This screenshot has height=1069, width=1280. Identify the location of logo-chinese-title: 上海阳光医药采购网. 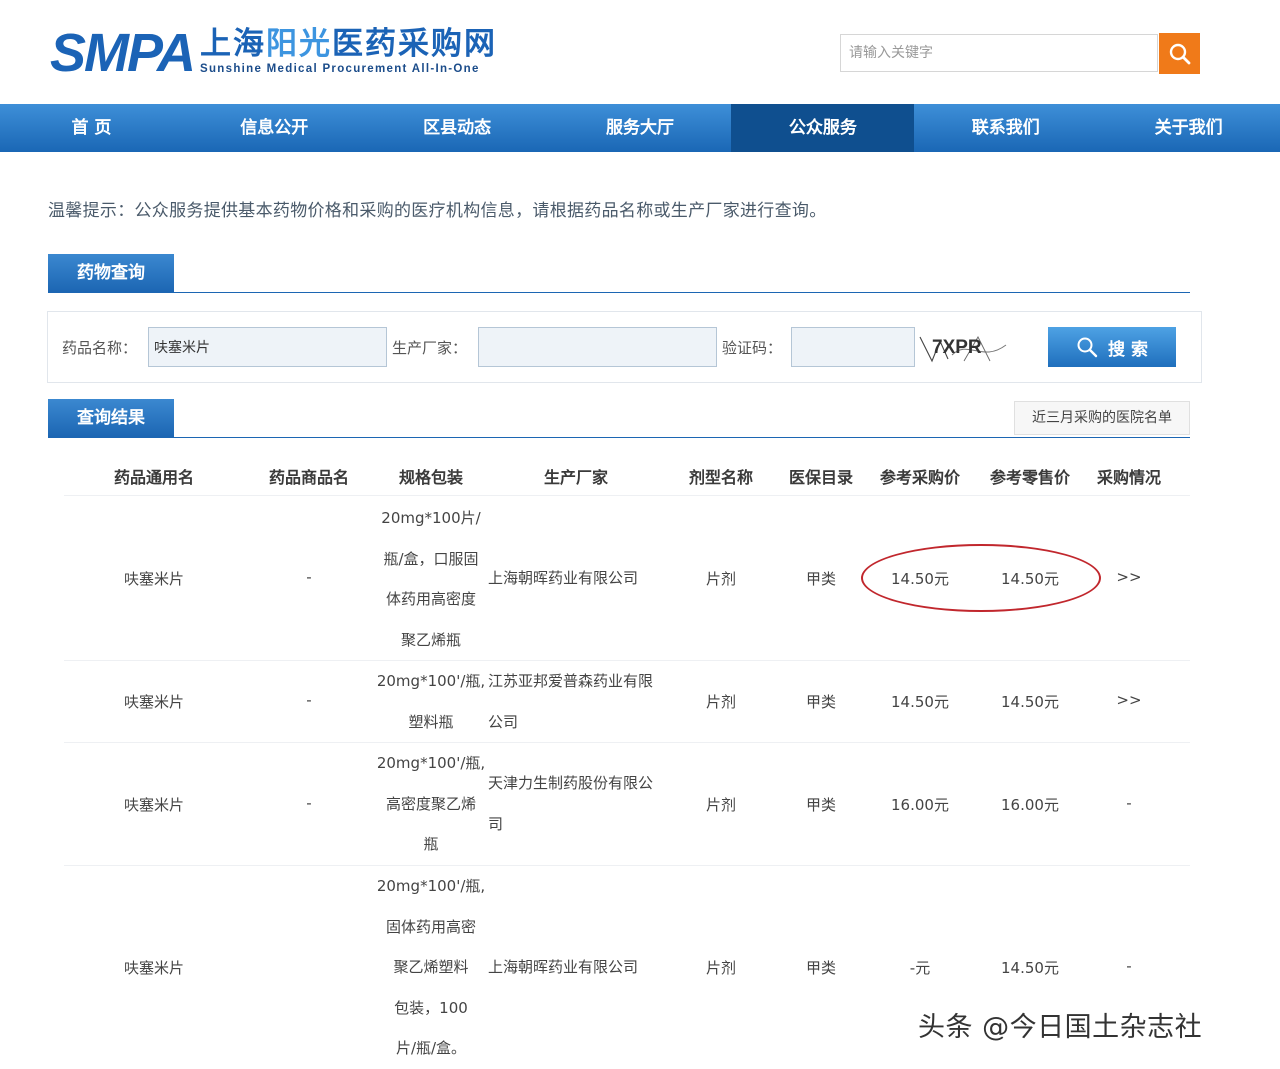
(348, 44).